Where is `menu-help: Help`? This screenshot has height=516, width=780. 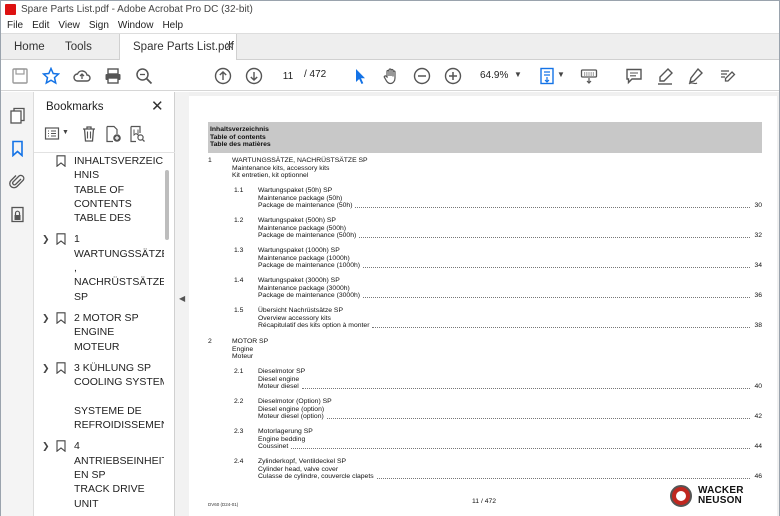
menu-help: Help is located at coordinates (172, 25).